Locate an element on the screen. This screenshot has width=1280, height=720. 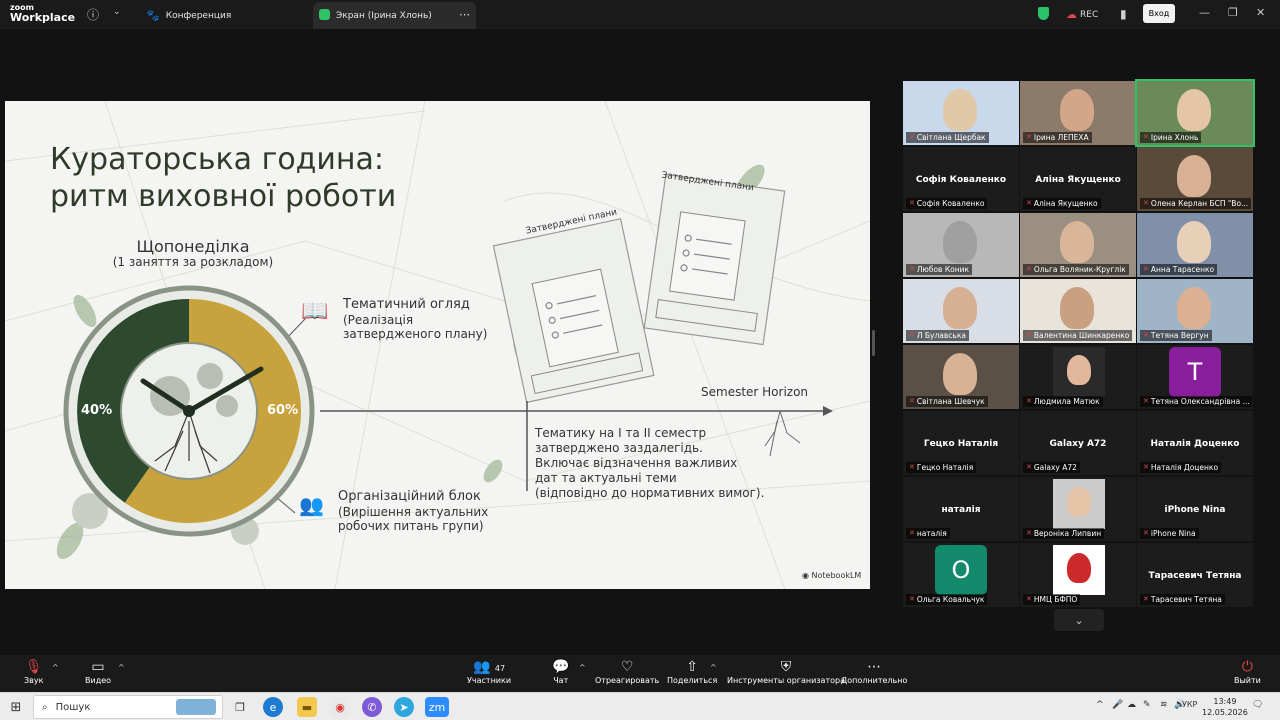
audio-button: 🎙 Звук is located at coordinates (33, 671).